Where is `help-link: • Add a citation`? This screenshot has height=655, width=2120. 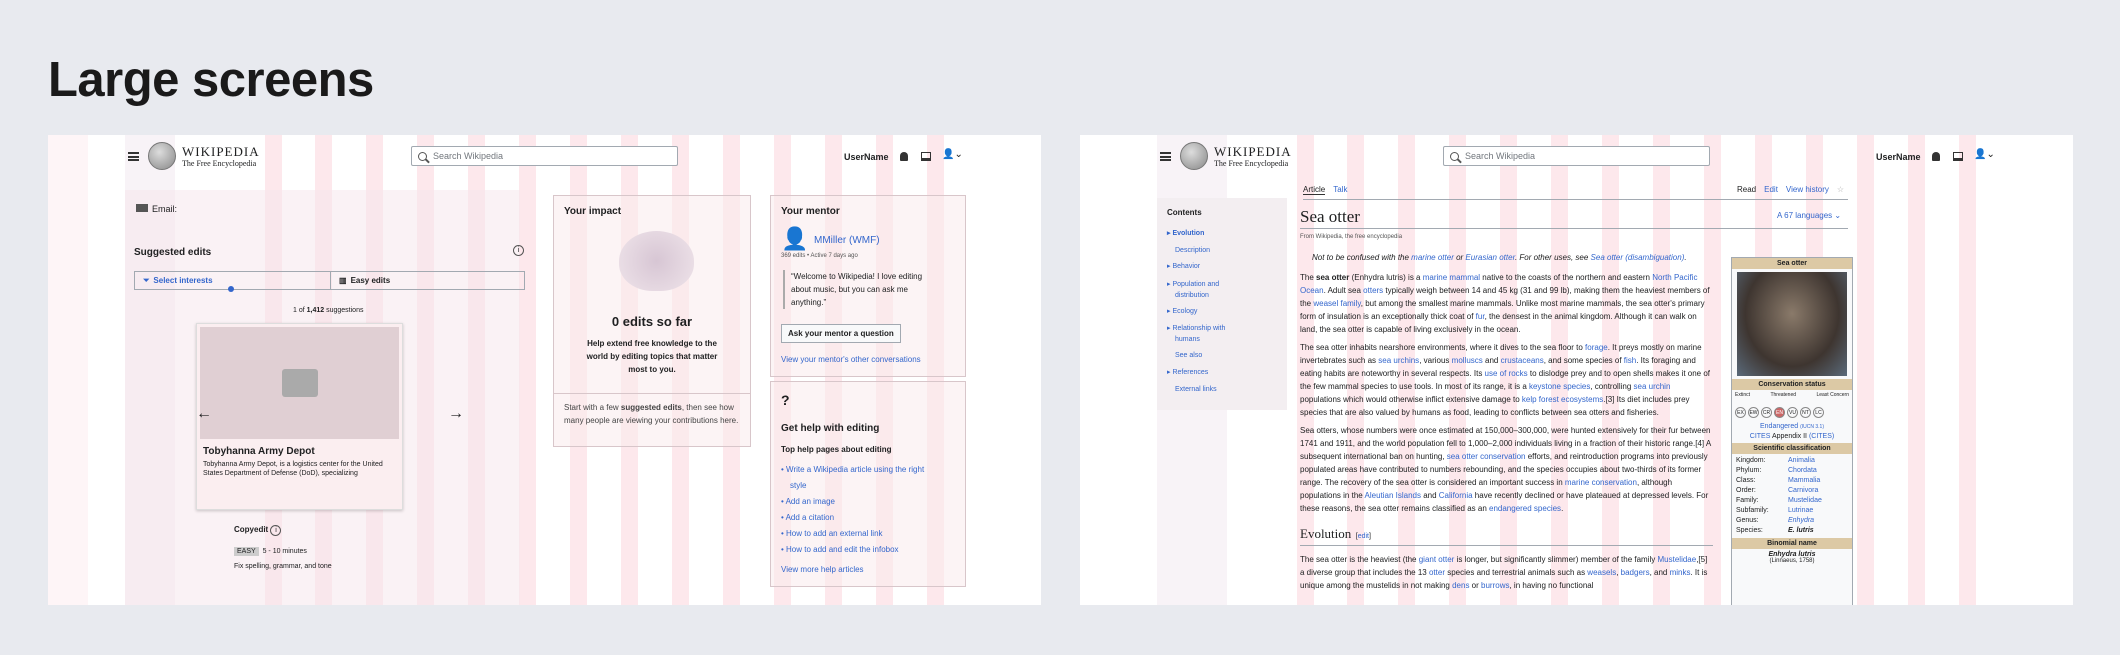 help-link: • Add a citation is located at coordinates (852, 518).